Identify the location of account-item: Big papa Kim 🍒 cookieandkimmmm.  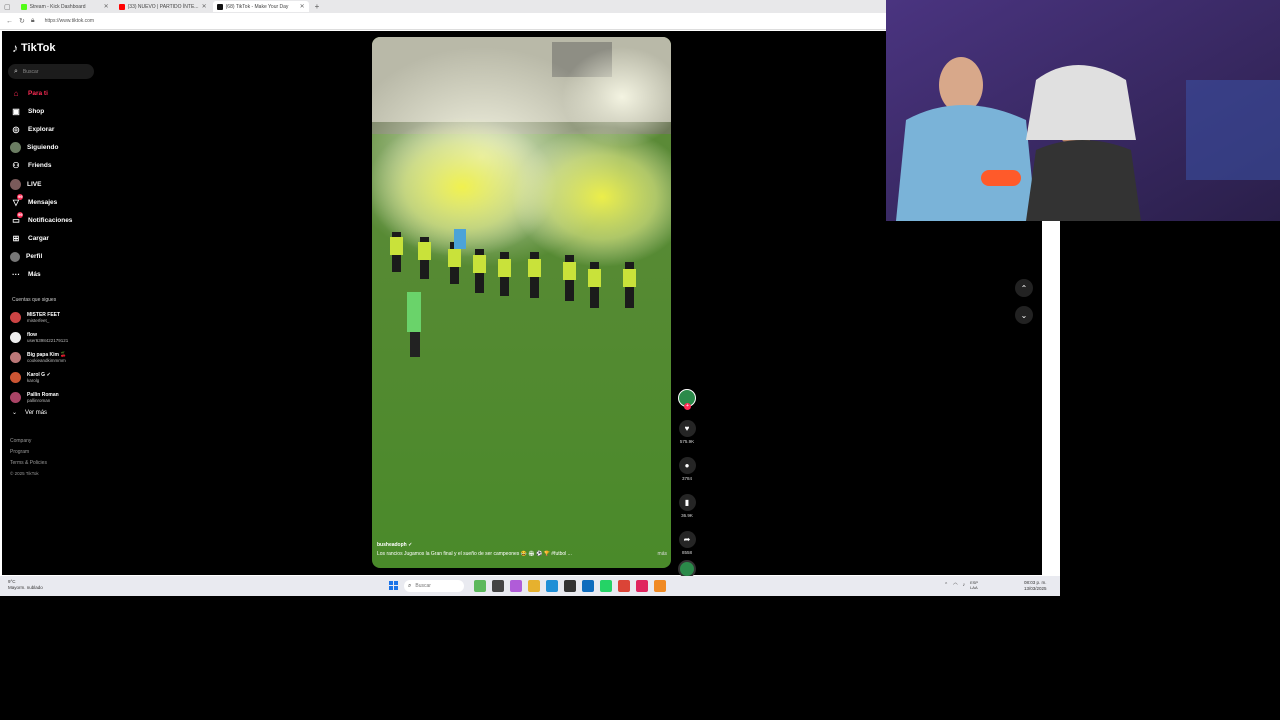
(55, 357).